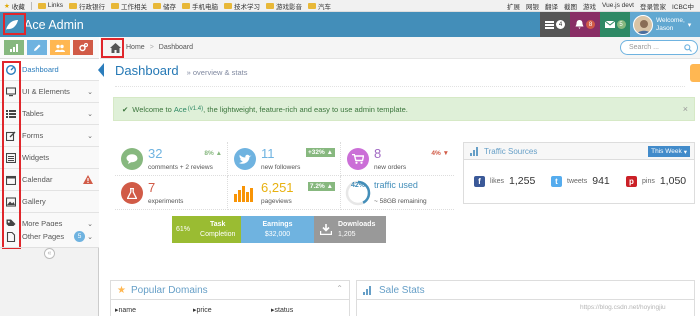 The image size is (700, 316). I want to click on infobox-stat: 8% ▲, so click(213, 153).